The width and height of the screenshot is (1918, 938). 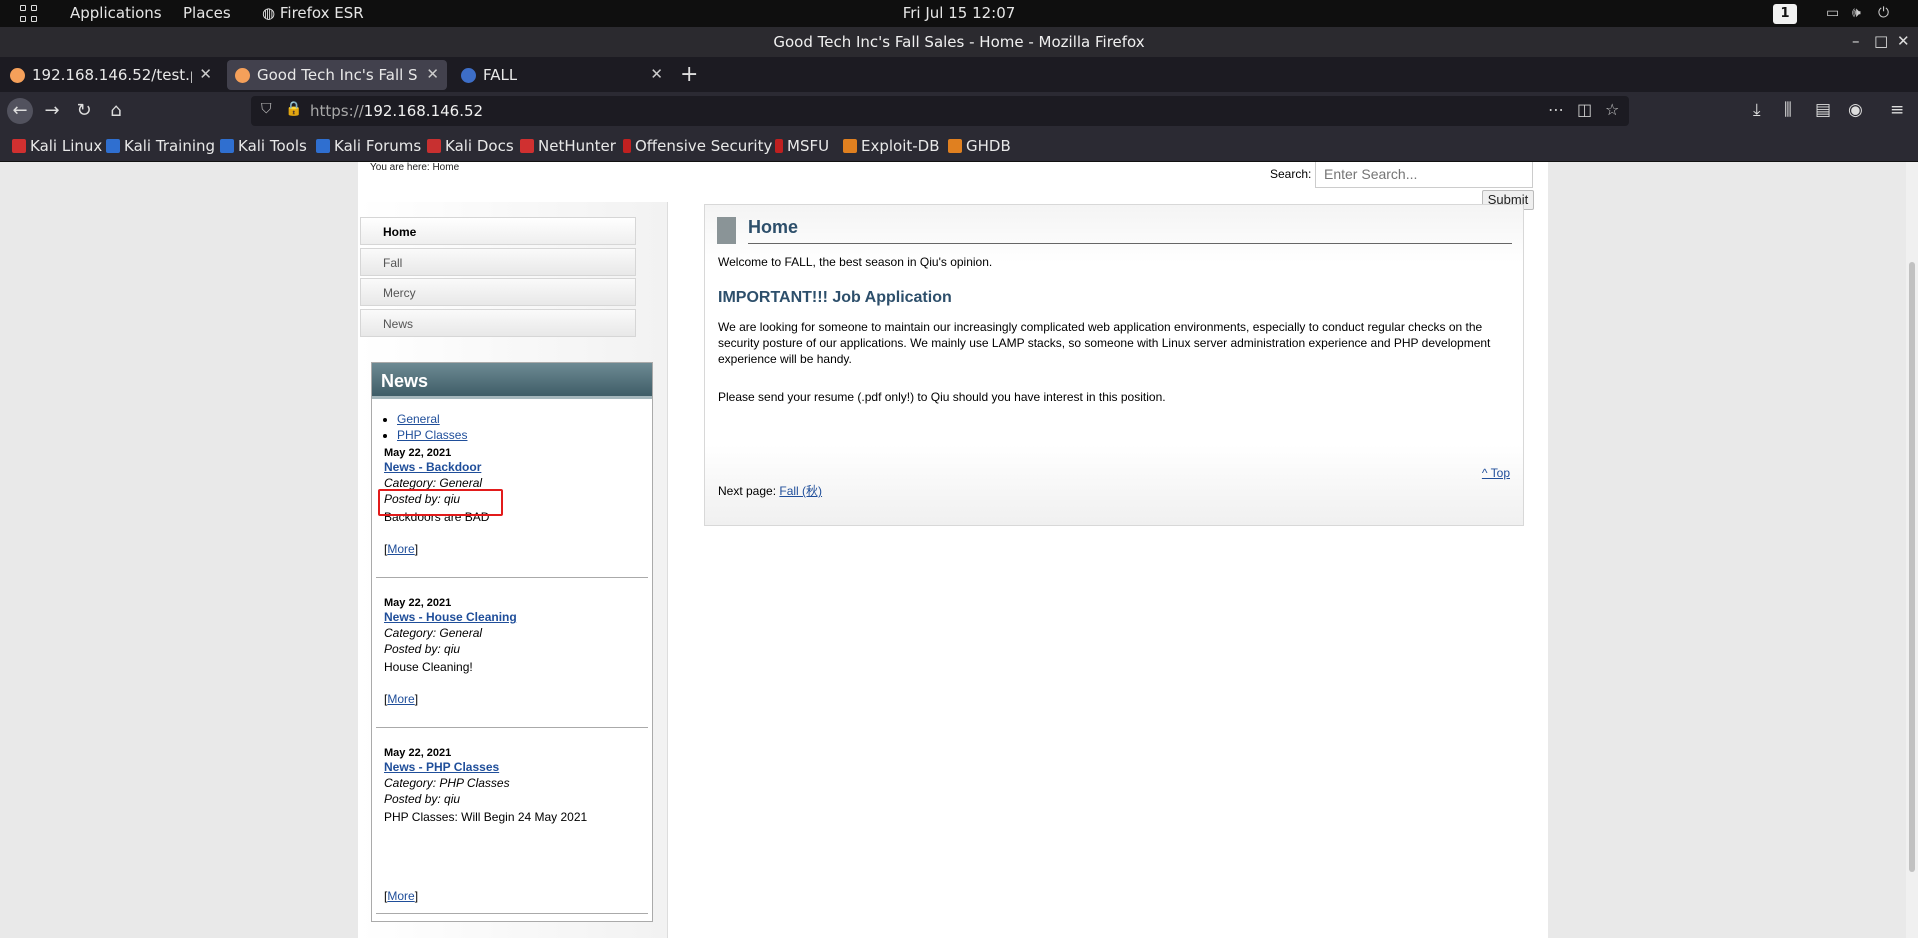 What do you see at coordinates (1130, 243) in the screenshot?
I see `heading-divider` at bounding box center [1130, 243].